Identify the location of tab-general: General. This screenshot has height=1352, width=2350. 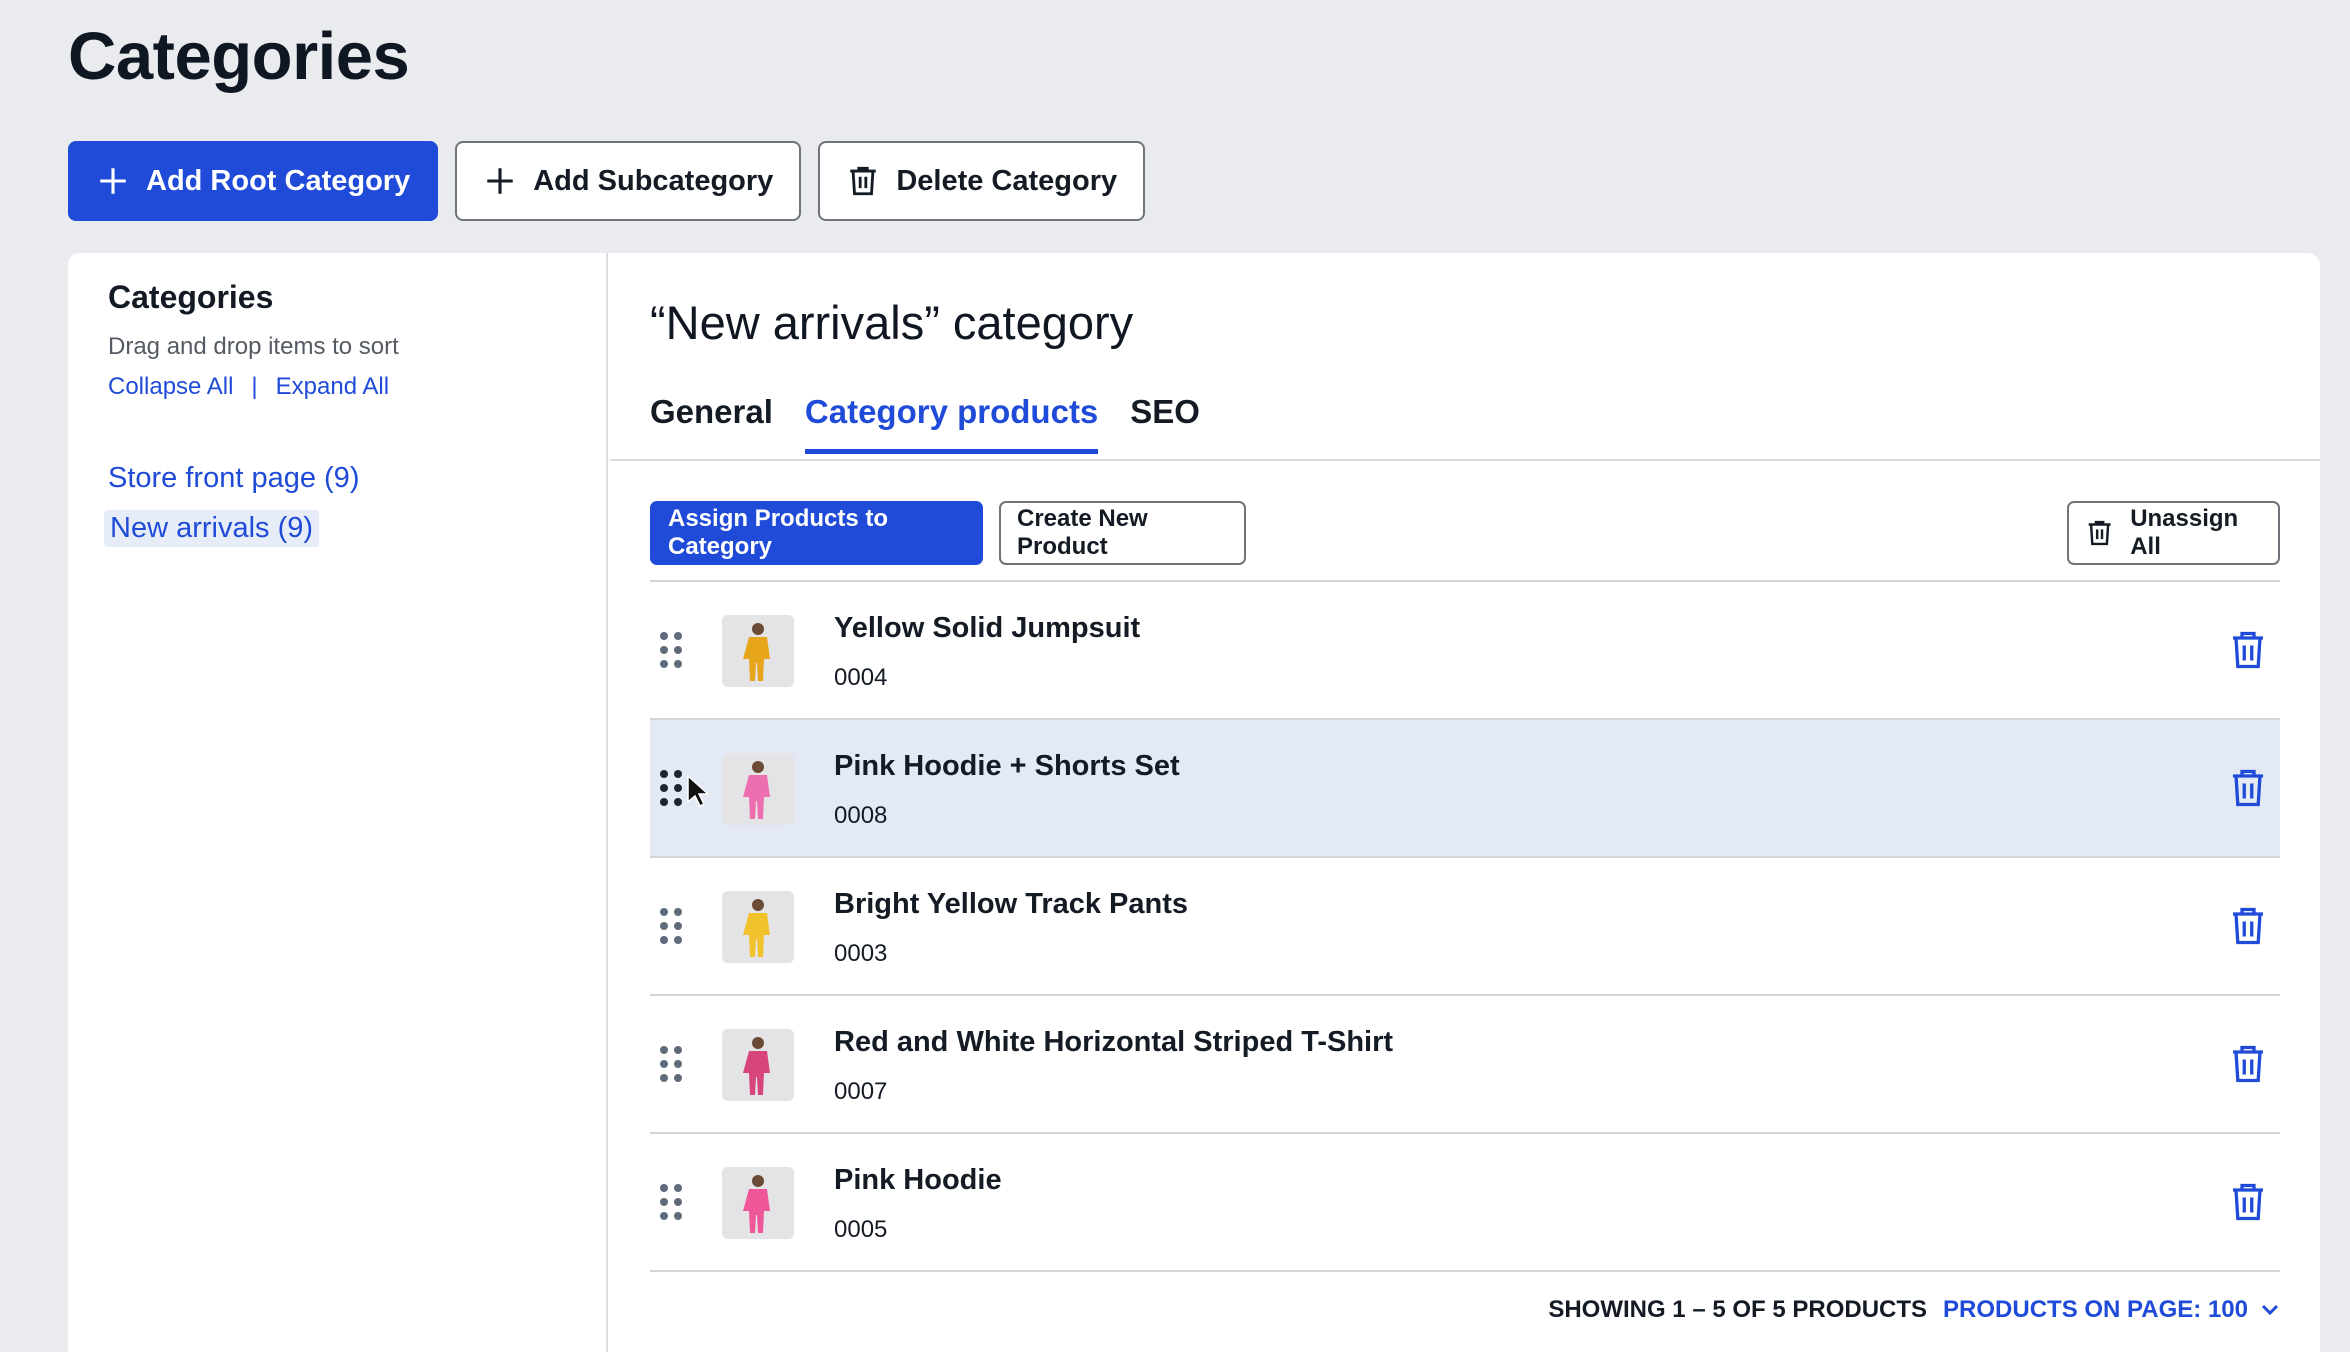
(711, 423).